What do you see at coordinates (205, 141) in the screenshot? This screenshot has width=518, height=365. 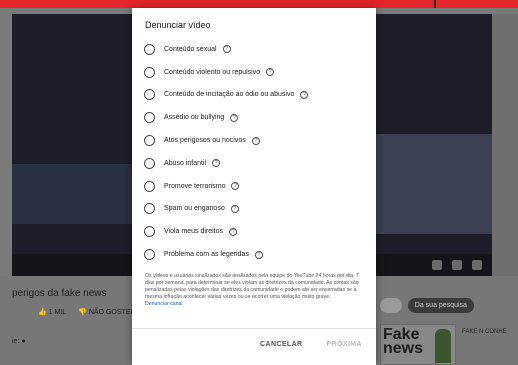 I see `option-label: Atos perigosos ou nocivos` at bounding box center [205, 141].